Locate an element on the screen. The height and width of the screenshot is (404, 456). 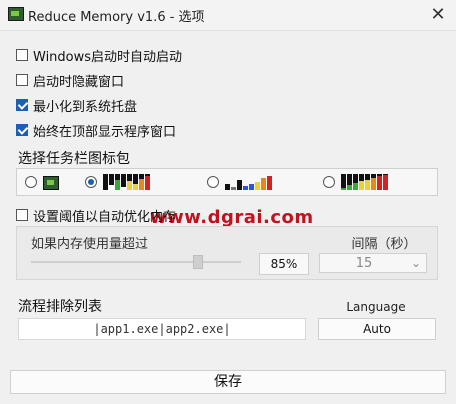
auto-optimize-option: 设置阈值以自动优化内存 is located at coordinates (96, 215).